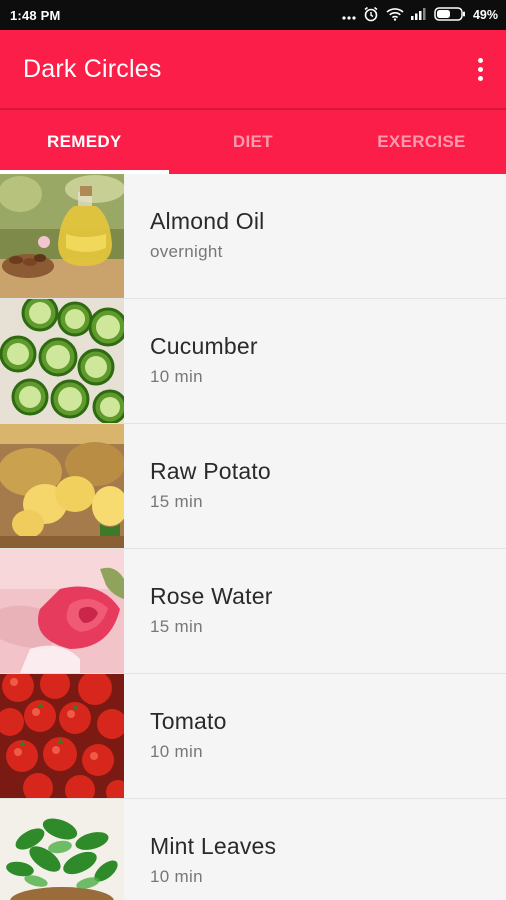 This screenshot has width=506, height=900. Describe the element at coordinates (213, 846) in the screenshot. I see `remedy-name: Mint Leaves` at that location.